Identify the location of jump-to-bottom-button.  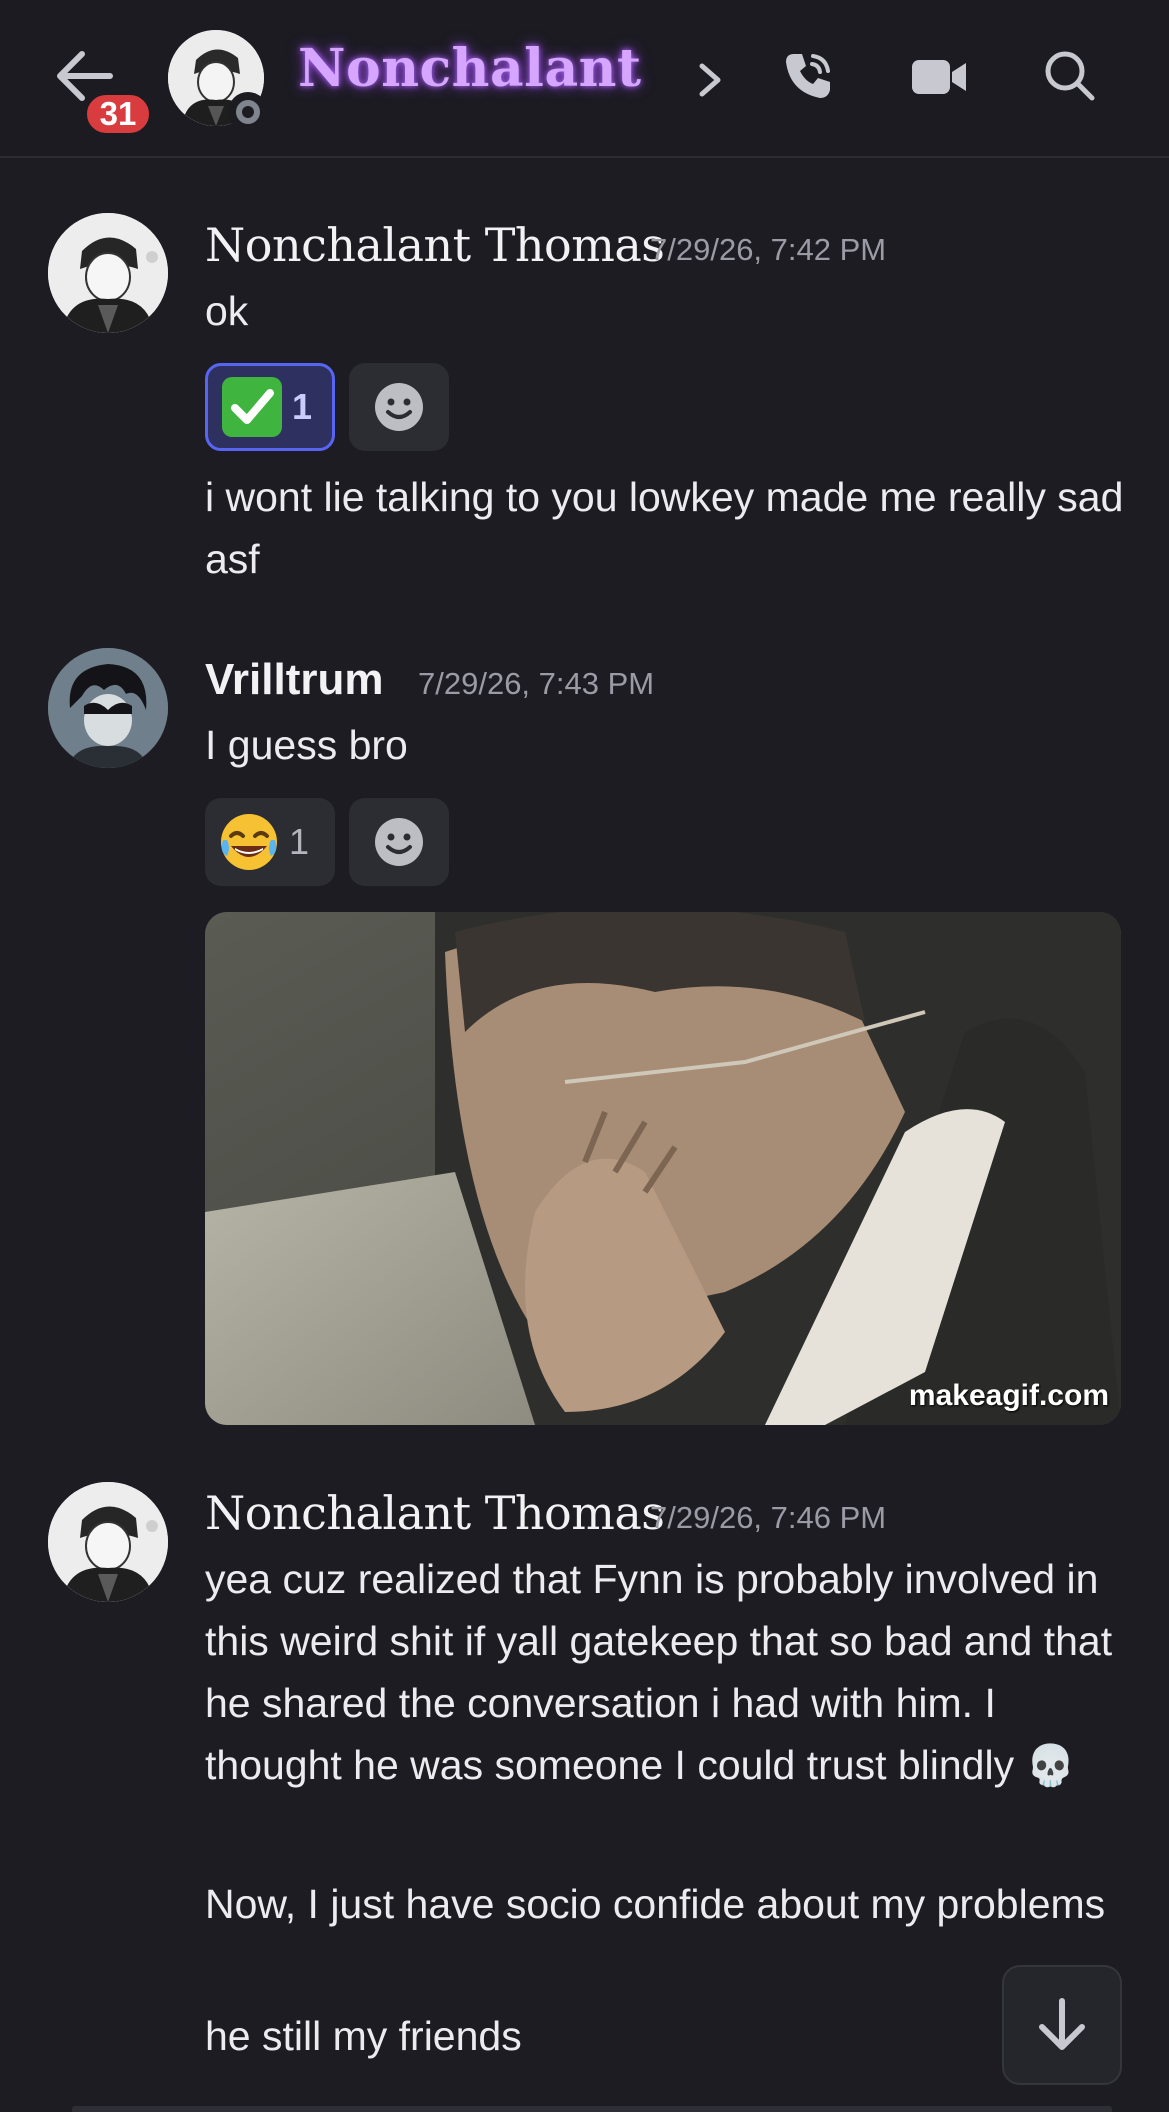
(1062, 2025).